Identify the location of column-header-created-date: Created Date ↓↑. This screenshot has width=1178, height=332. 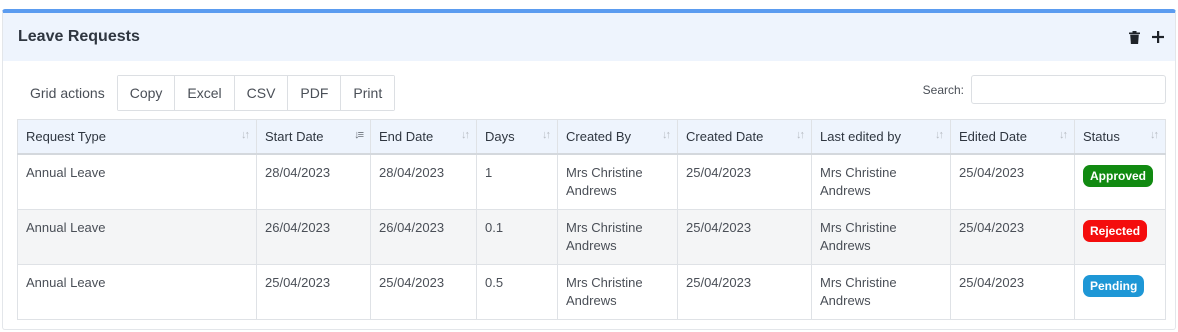
(744, 137).